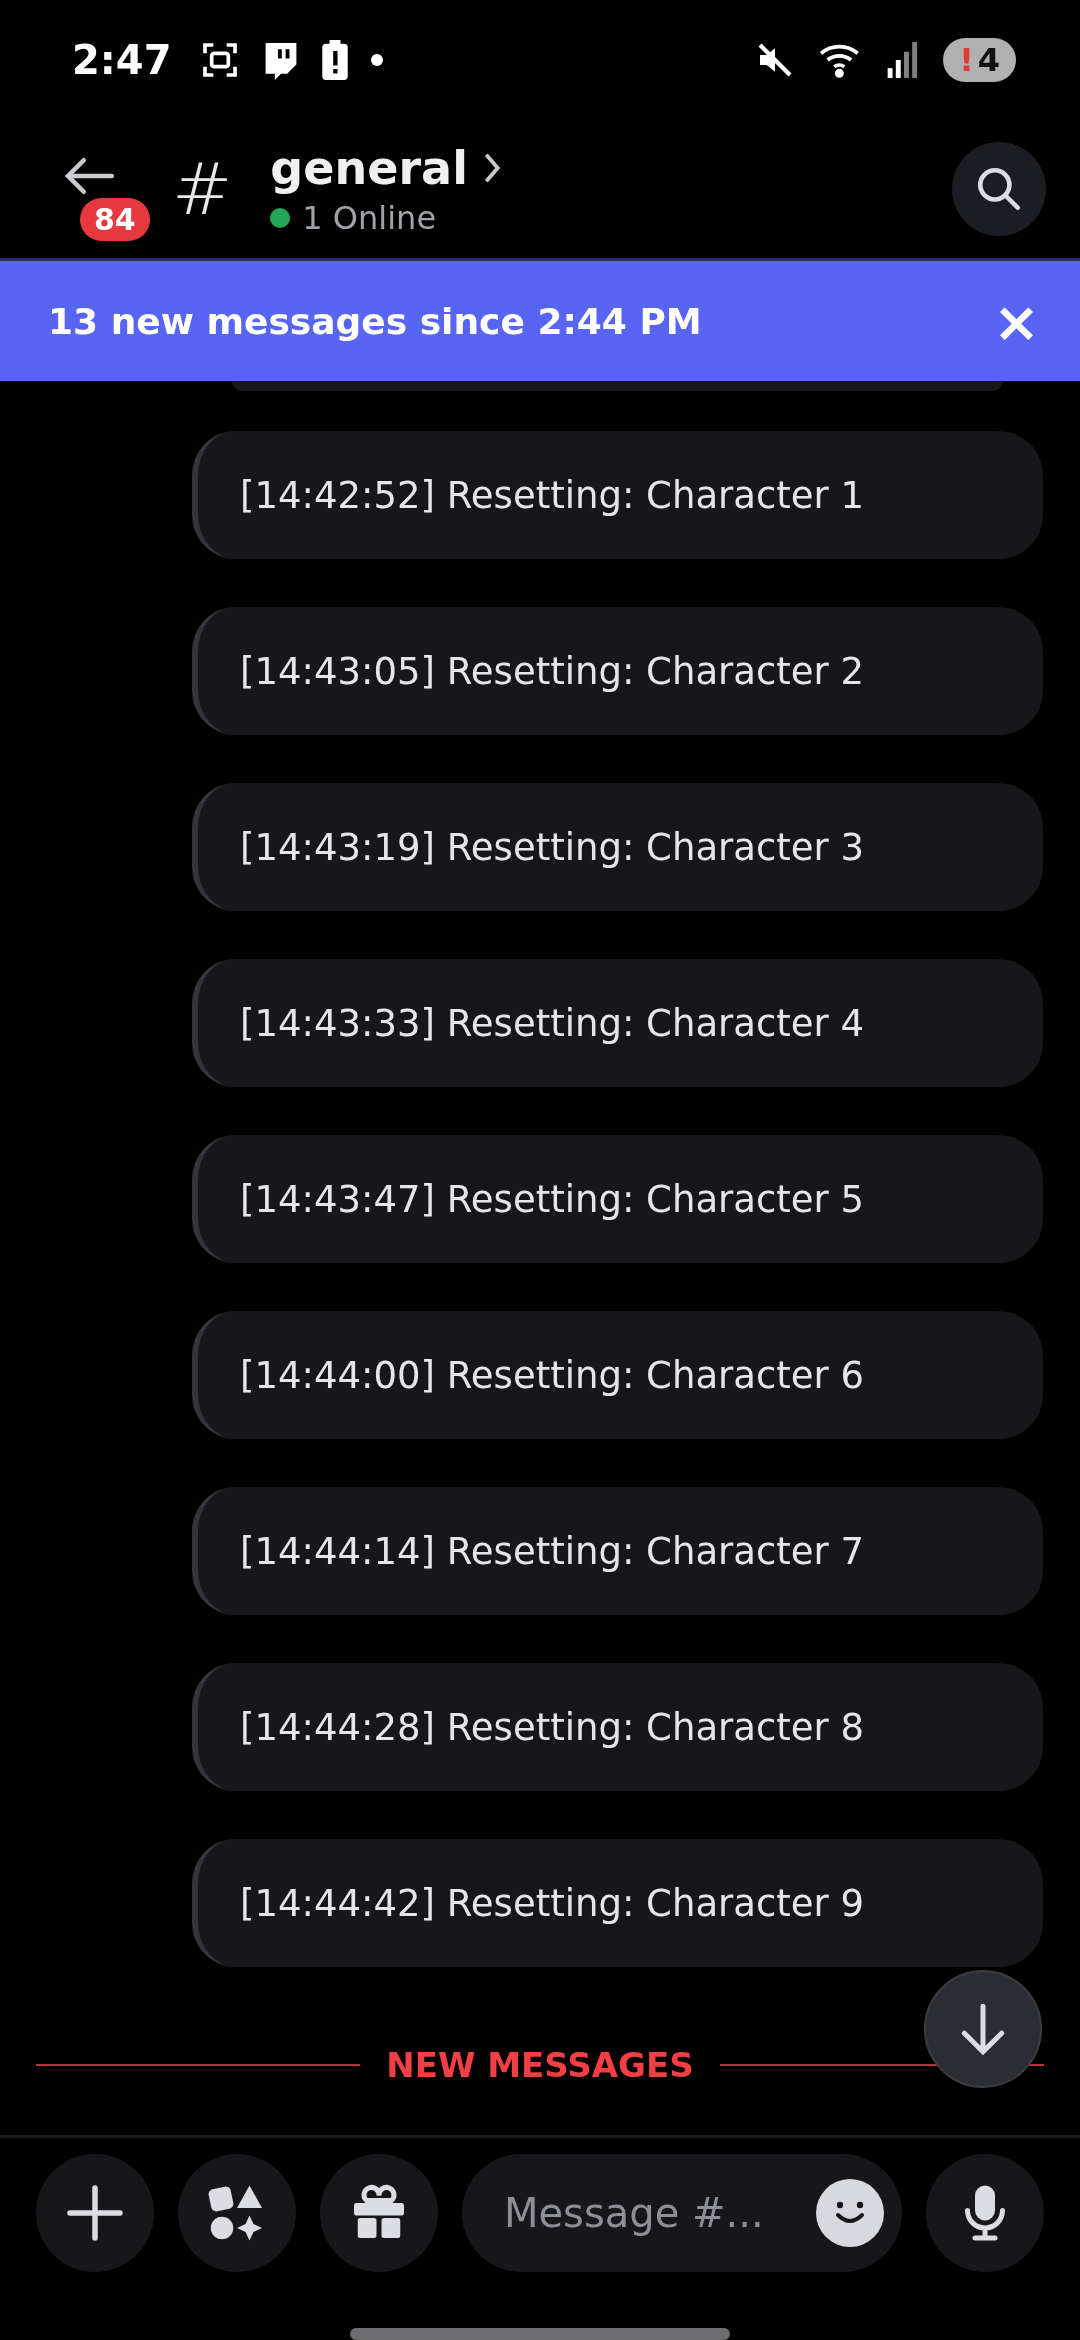 Image resolution: width=1080 pixels, height=2340 pixels. I want to click on dot-icon, so click(376, 60).